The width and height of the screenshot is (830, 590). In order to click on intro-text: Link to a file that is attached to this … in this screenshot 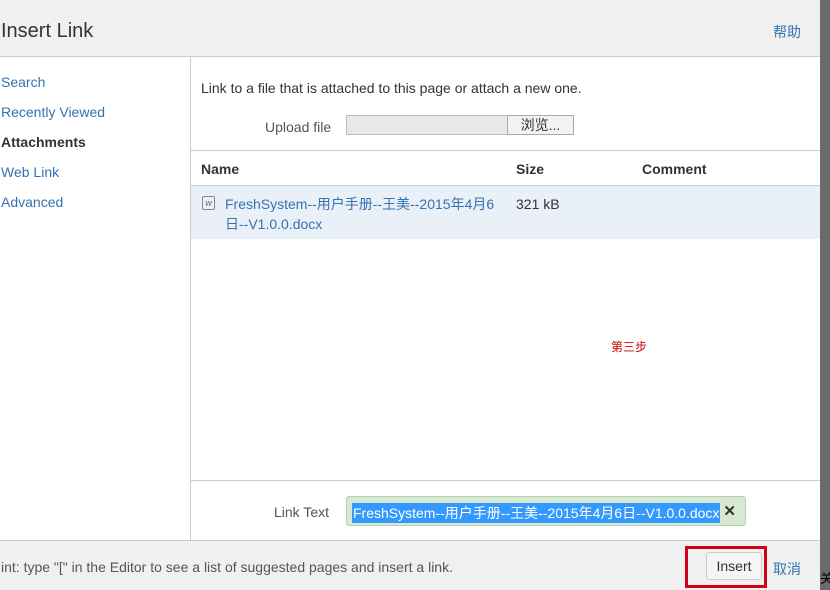, I will do `click(391, 88)`.